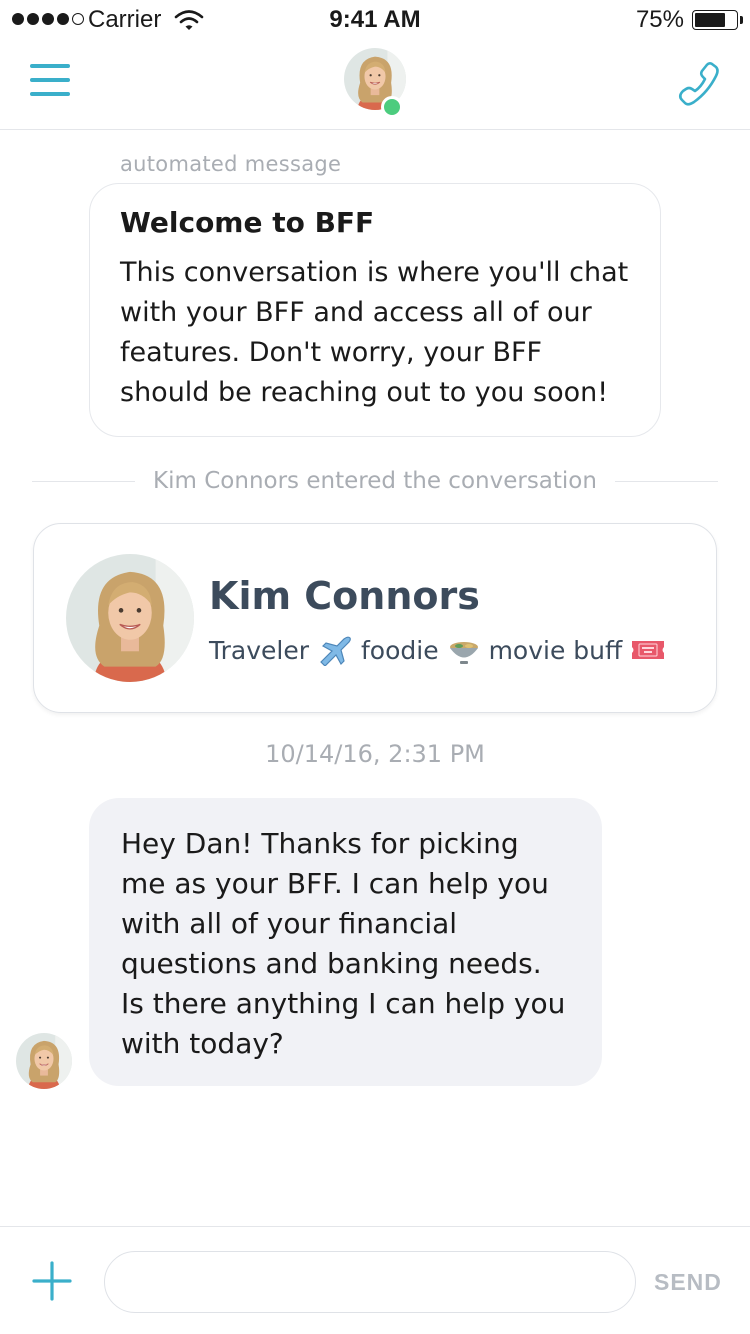  I want to click on nav-bar, so click(375, 85).